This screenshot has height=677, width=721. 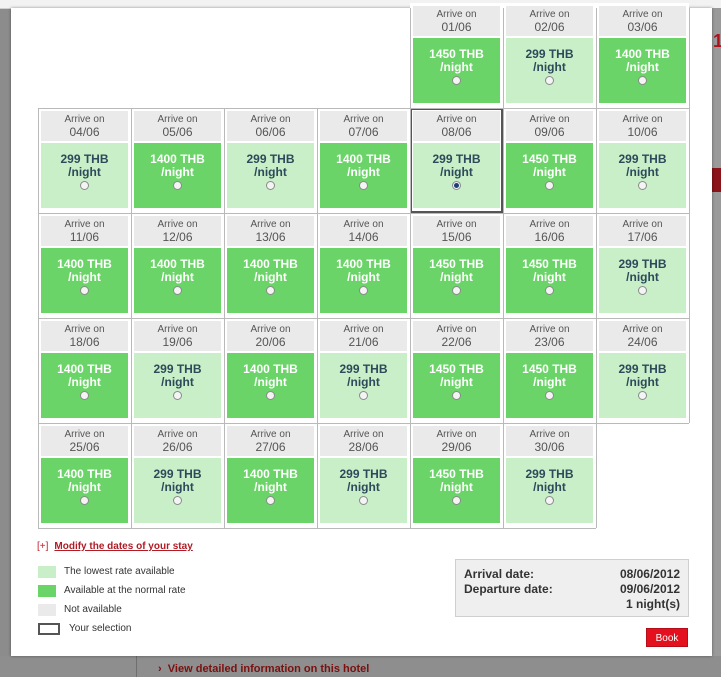 What do you see at coordinates (456, 237) in the screenshot?
I see `day-date: 15/06` at bounding box center [456, 237].